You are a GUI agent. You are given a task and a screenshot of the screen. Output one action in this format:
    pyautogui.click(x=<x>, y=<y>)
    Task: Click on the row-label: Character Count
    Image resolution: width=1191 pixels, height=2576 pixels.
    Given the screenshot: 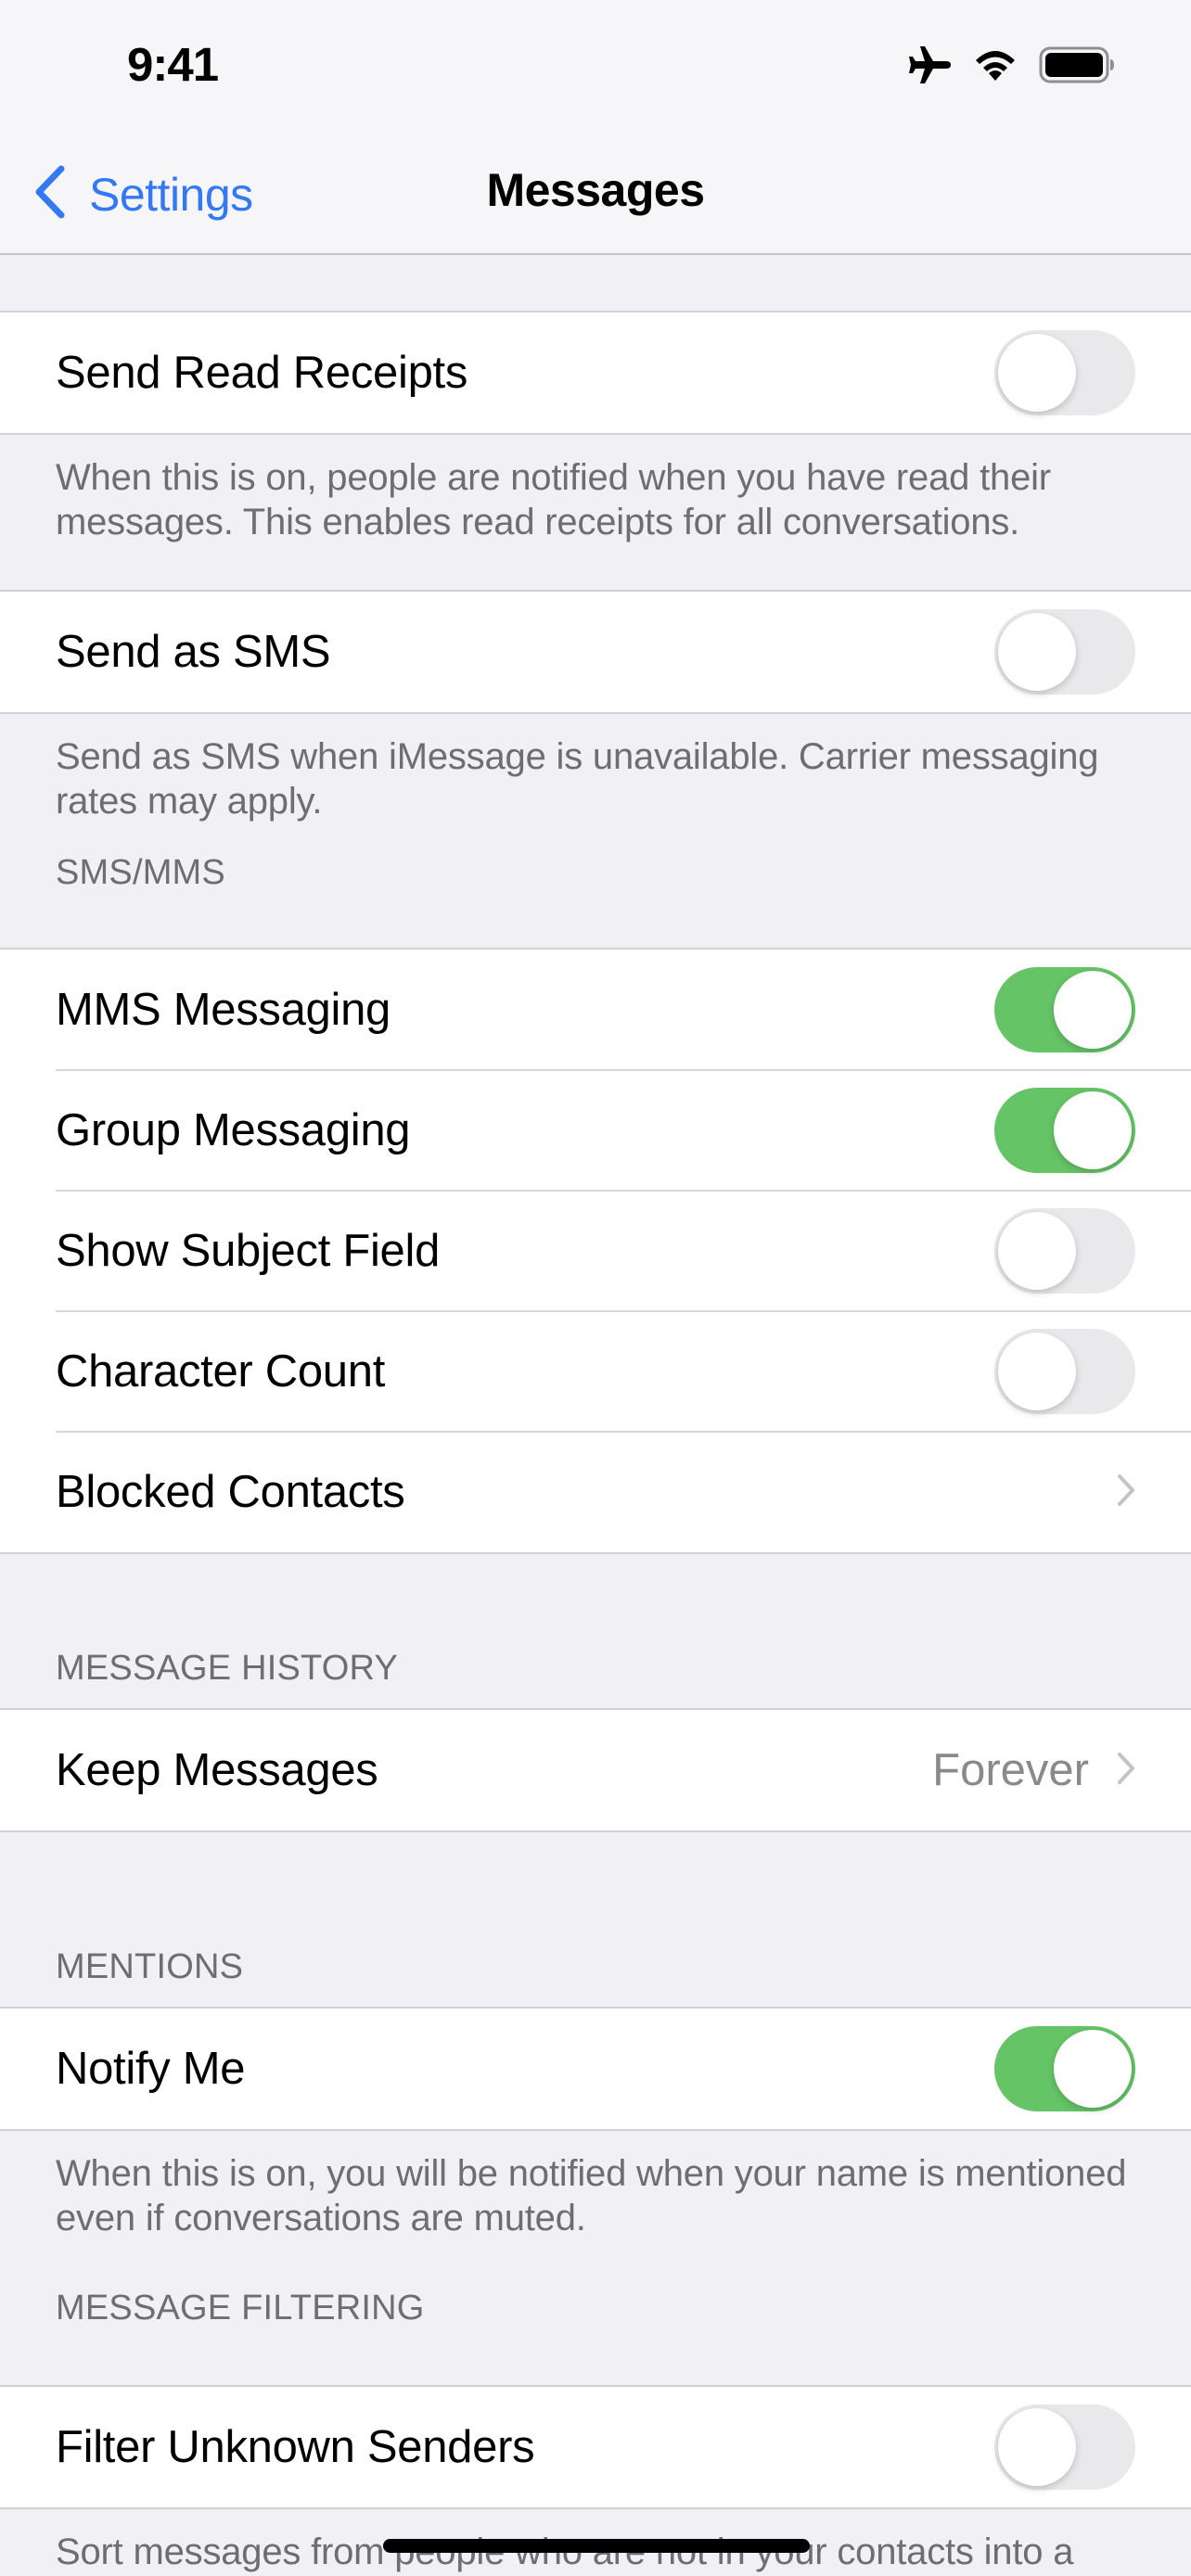 What is the action you would take?
    pyautogui.click(x=221, y=1371)
    